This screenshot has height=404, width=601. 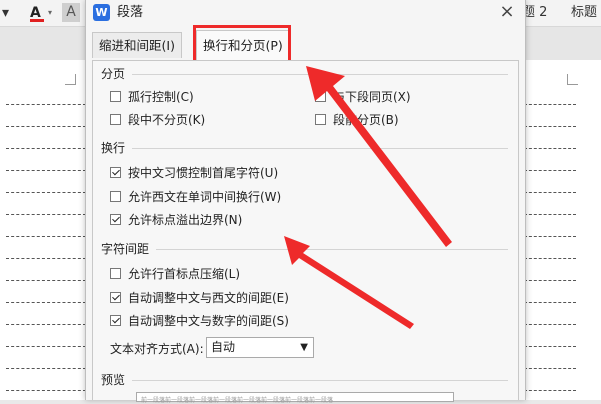 I want to click on annotation-arrow-to-tab, so click(x=379, y=156).